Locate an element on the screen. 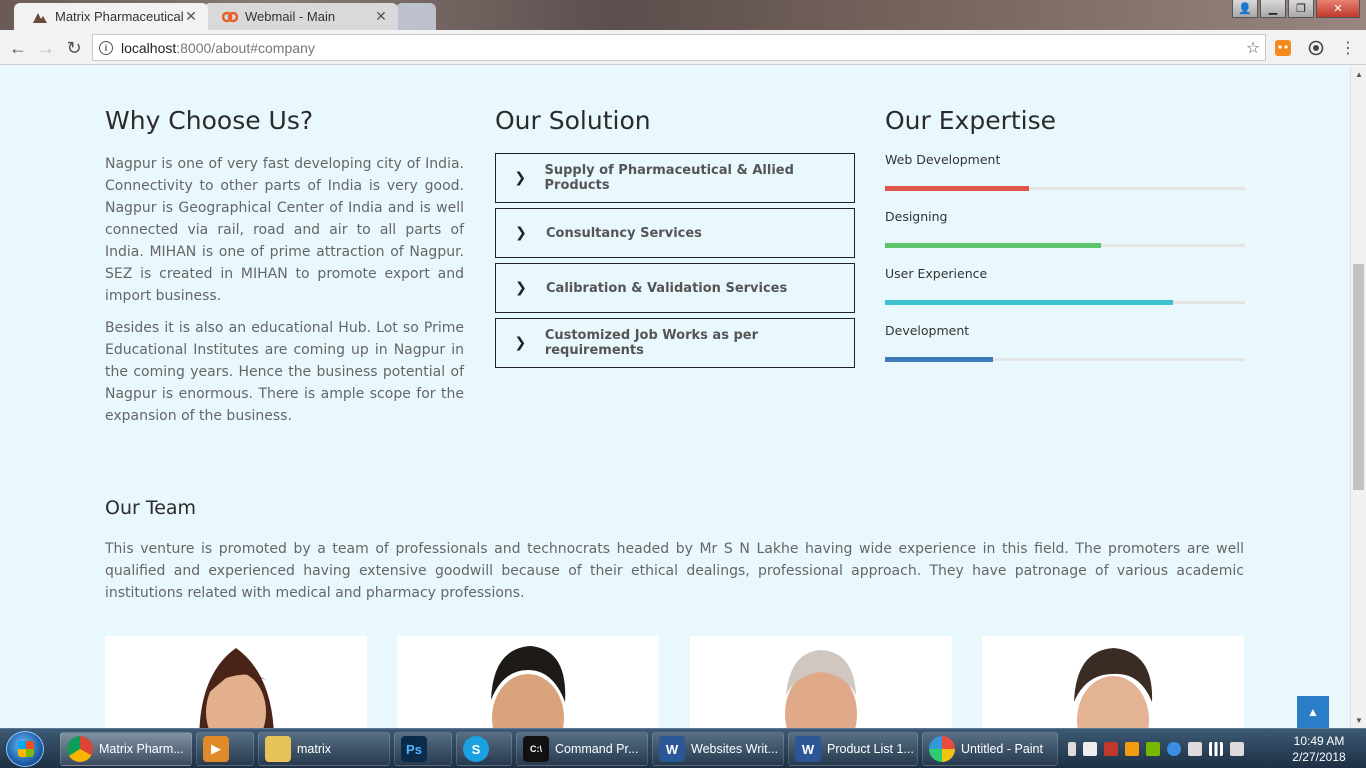 The height and width of the screenshot is (768, 1366). forward-arrow-icon: → is located at coordinates (46, 48).